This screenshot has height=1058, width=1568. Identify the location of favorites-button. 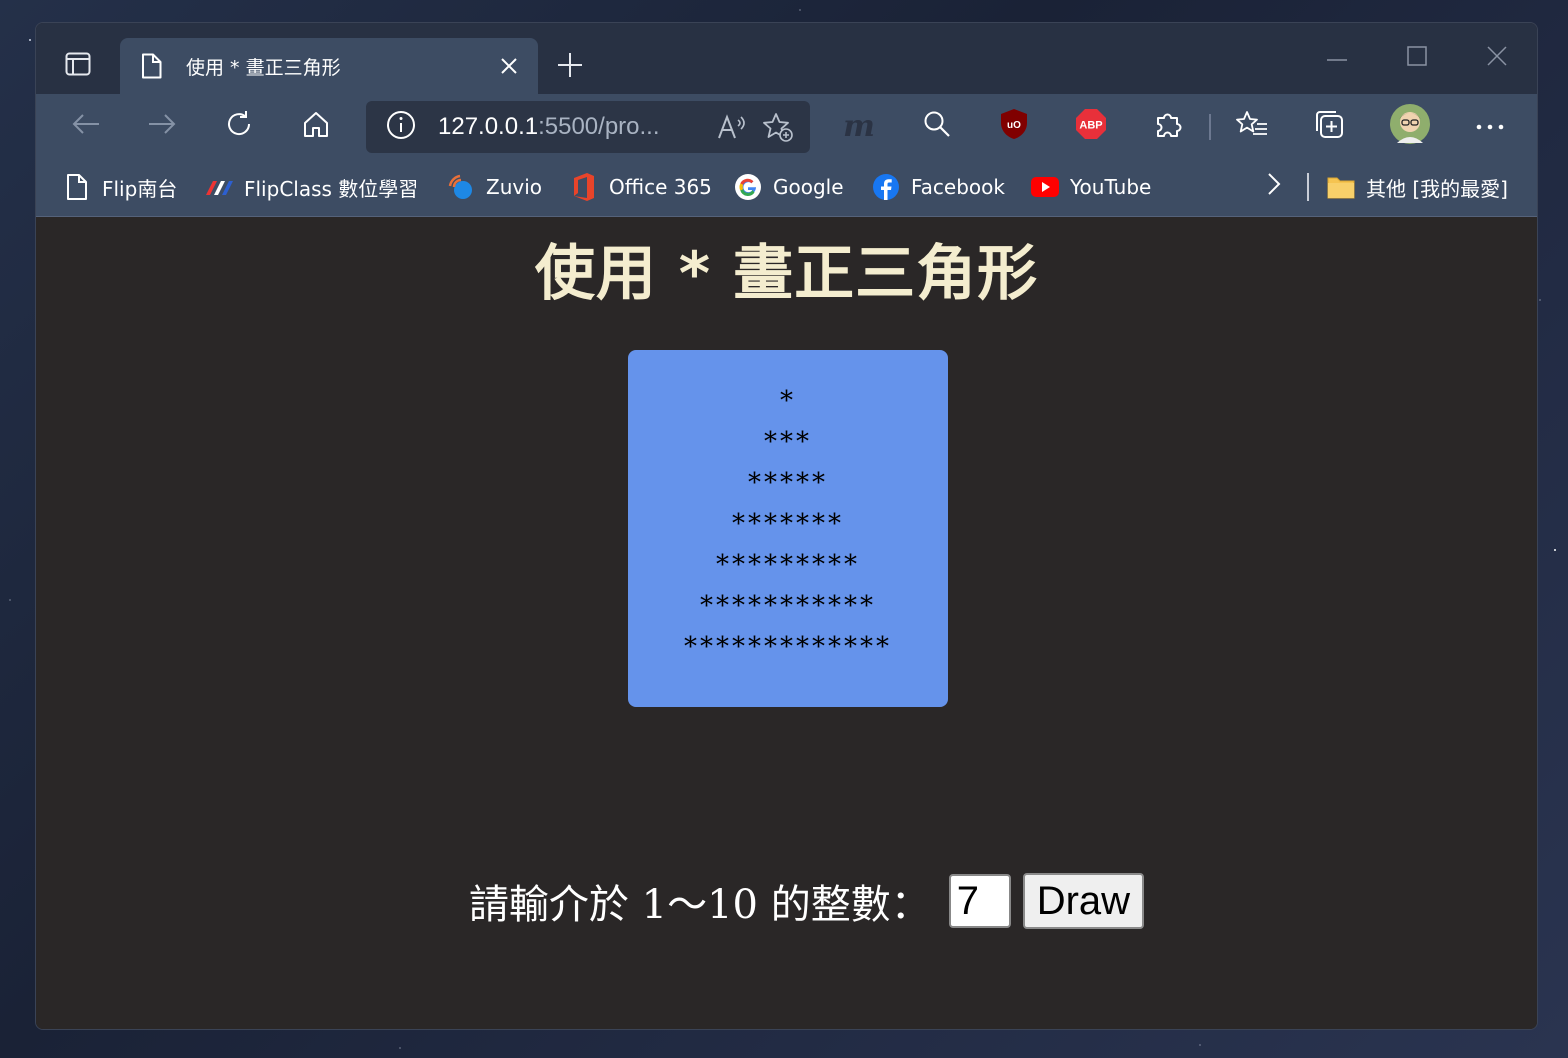
(1252, 126).